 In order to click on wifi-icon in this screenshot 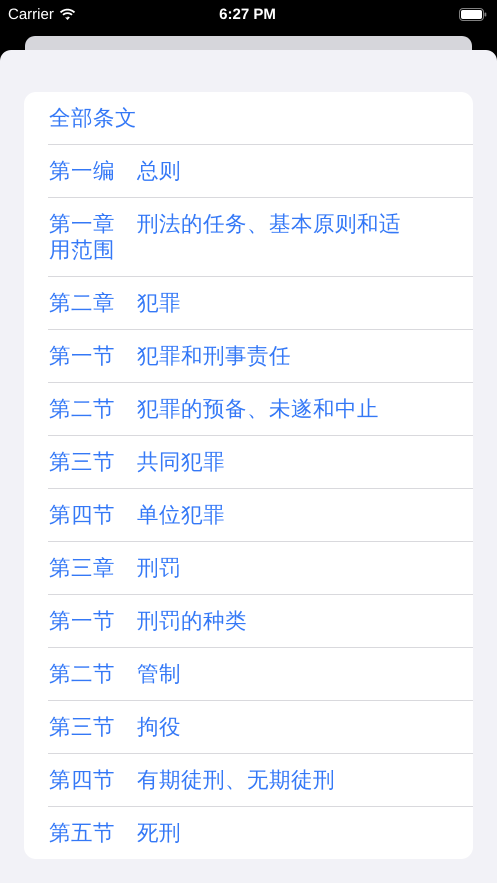, I will do `click(67, 14)`.